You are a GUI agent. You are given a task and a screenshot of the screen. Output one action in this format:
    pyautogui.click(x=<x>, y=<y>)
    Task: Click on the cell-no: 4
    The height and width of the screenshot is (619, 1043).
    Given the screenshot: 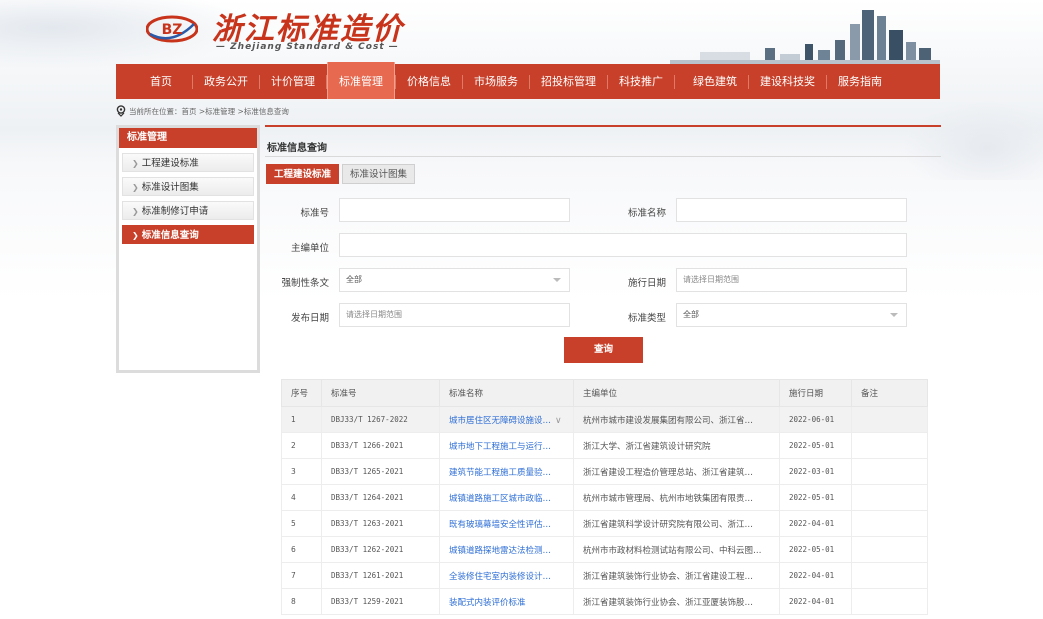 What is the action you would take?
    pyautogui.click(x=301, y=497)
    